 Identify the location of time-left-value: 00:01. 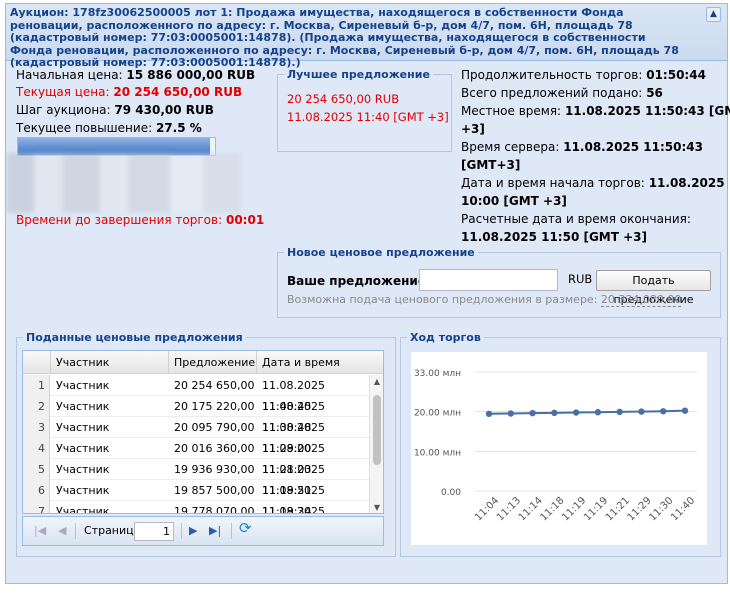
(245, 220).